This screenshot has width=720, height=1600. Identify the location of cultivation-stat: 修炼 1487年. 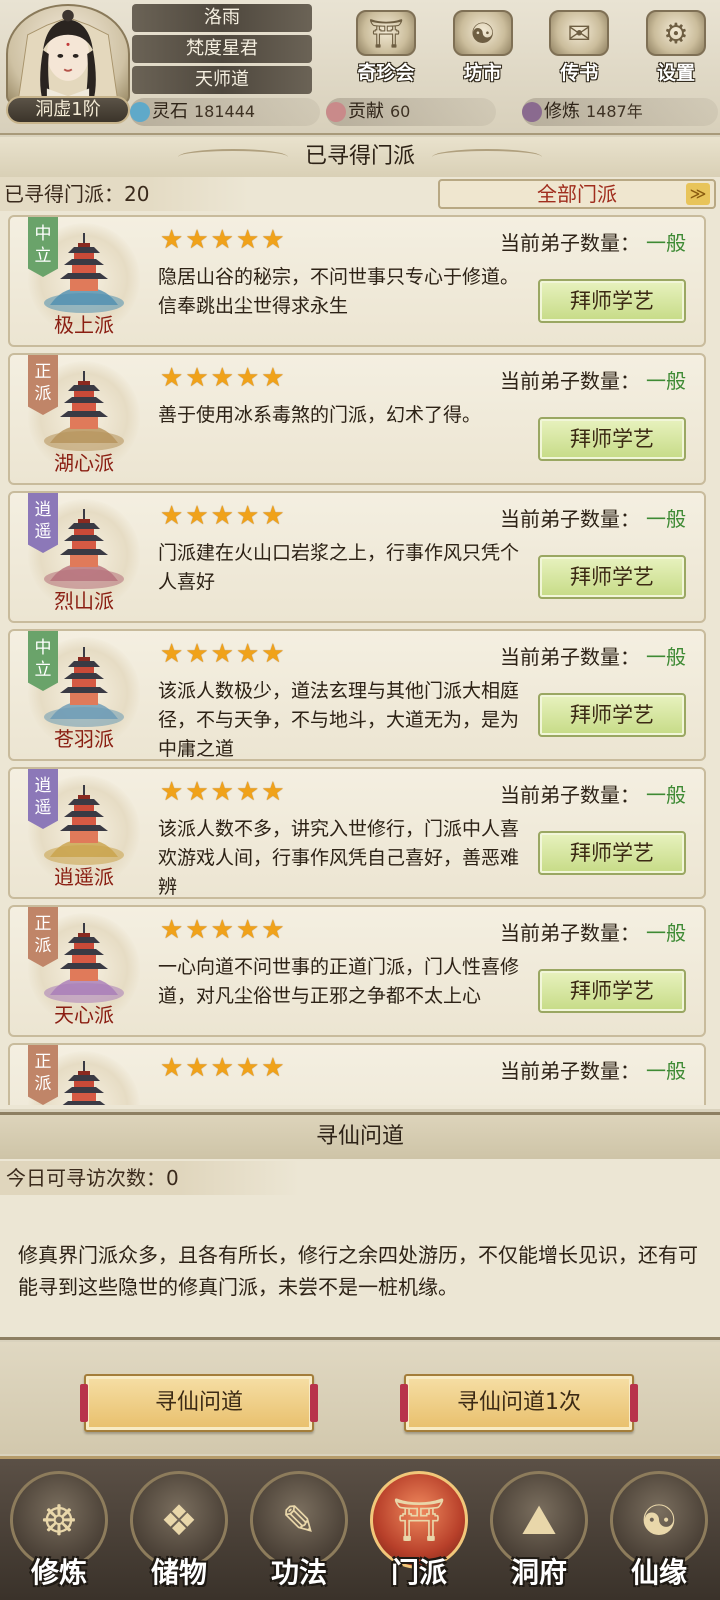
(620, 112).